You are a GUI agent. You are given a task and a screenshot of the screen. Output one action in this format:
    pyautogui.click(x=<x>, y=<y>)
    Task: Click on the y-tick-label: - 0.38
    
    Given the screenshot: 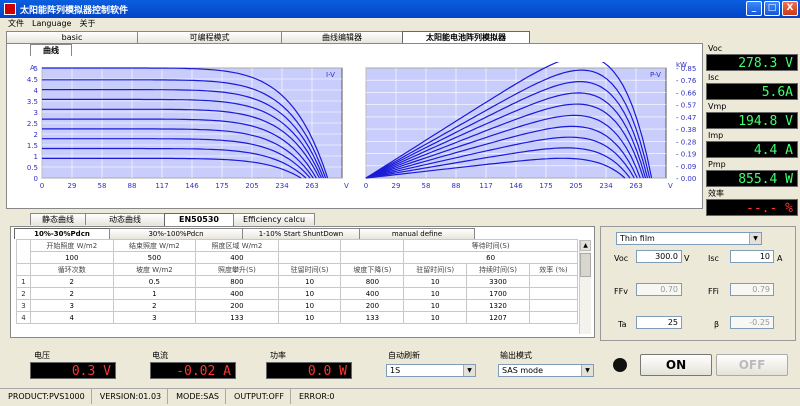 What is the action you would take?
    pyautogui.click(x=686, y=130)
    